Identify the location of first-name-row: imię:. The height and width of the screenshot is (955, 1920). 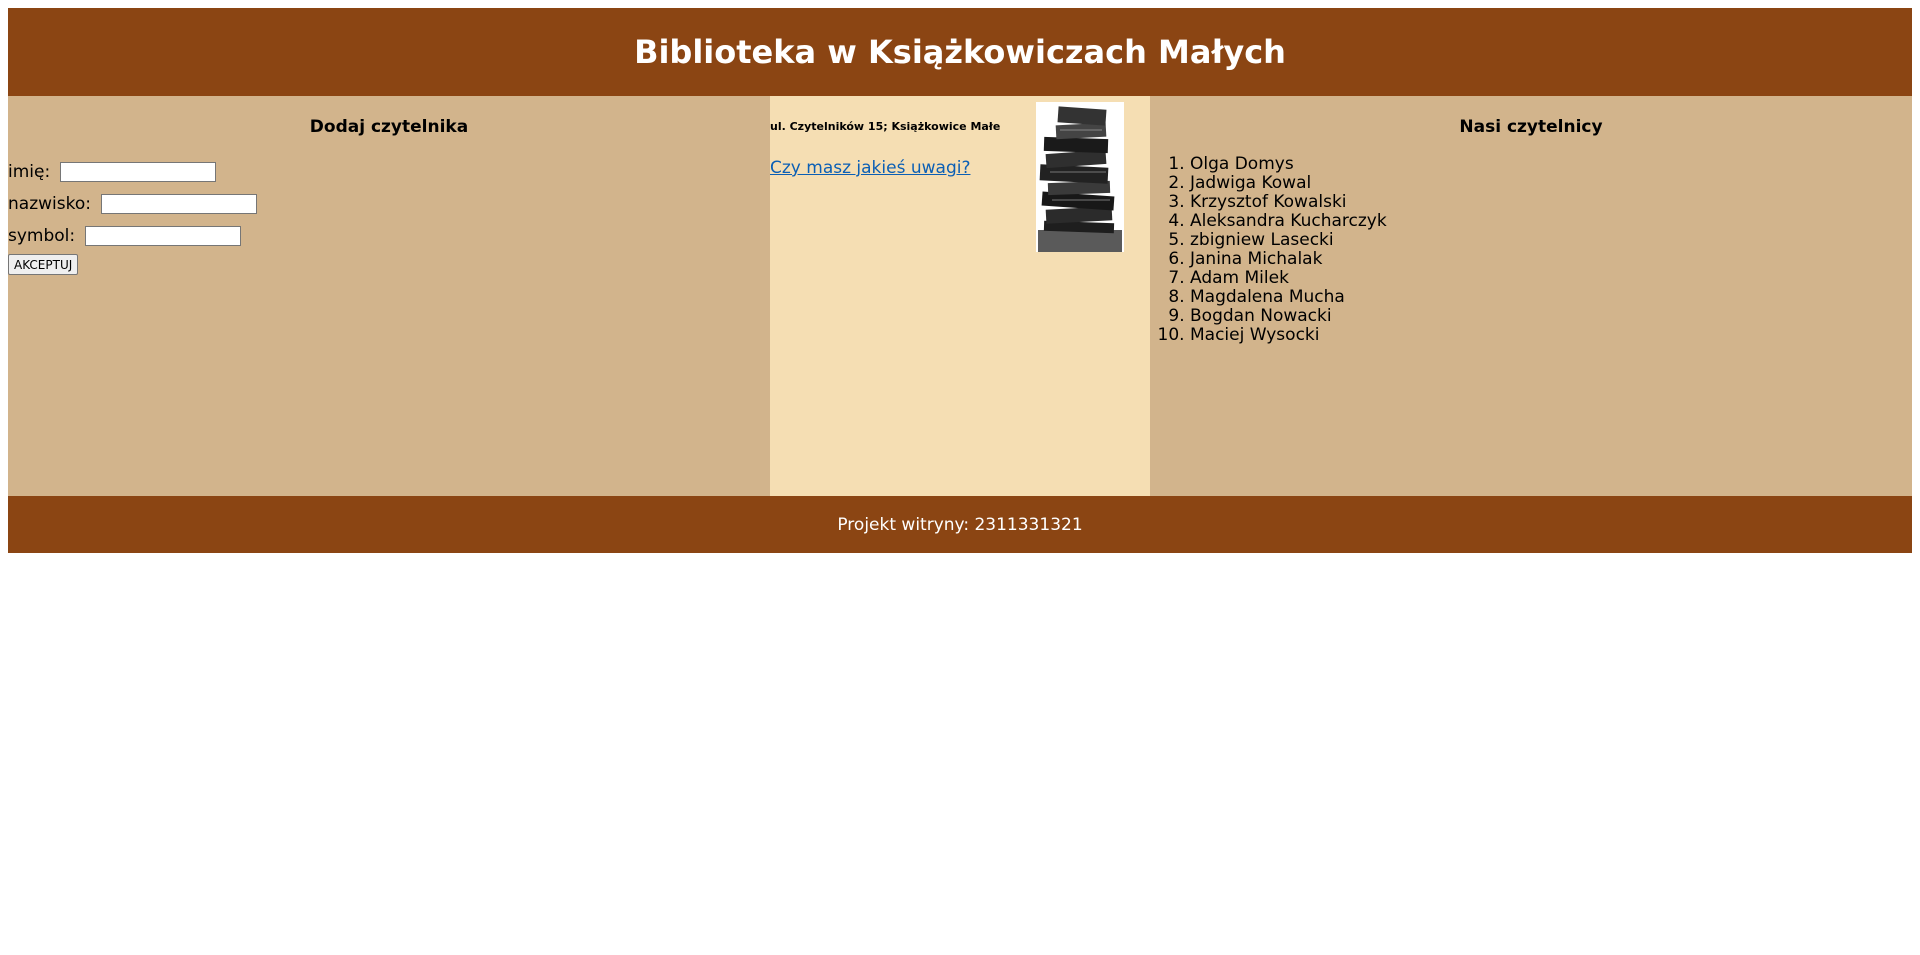
(112, 172).